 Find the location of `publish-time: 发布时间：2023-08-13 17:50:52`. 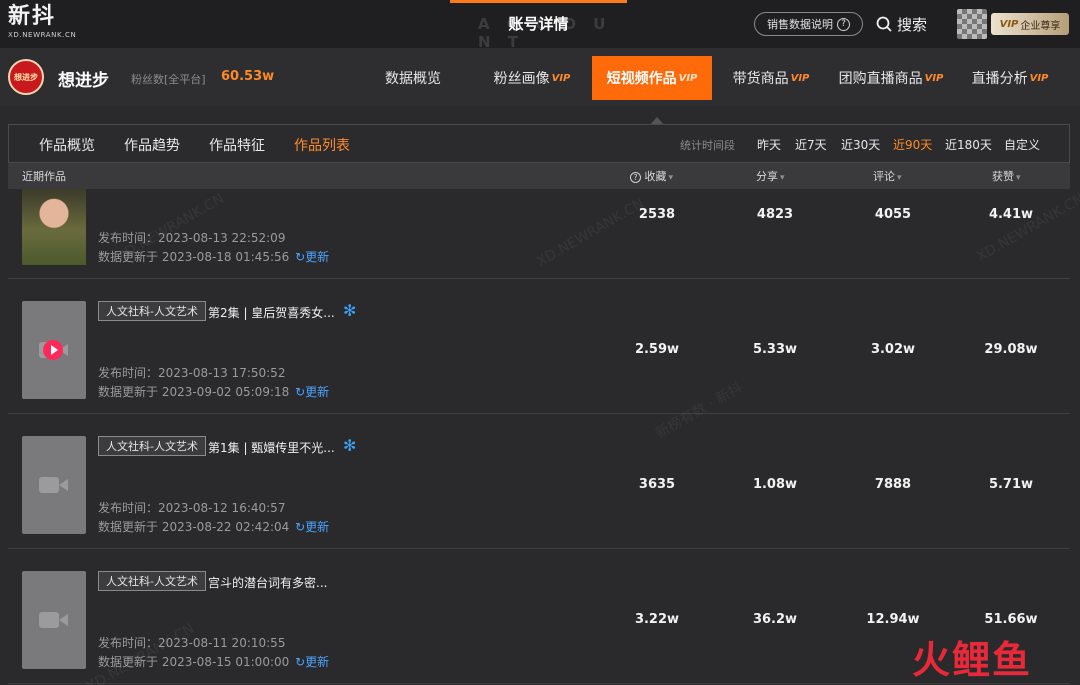

publish-time: 发布时间：2023-08-13 17:50:52 is located at coordinates (192, 373).